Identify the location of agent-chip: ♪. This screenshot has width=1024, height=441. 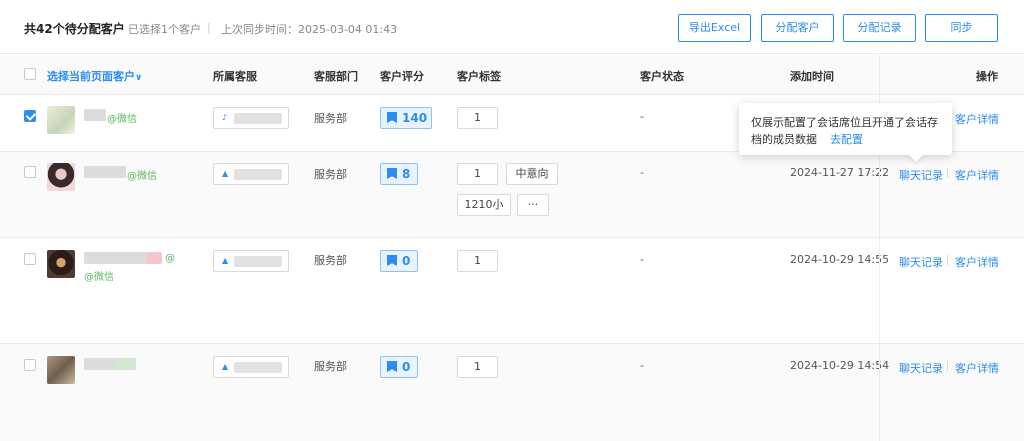
(251, 118).